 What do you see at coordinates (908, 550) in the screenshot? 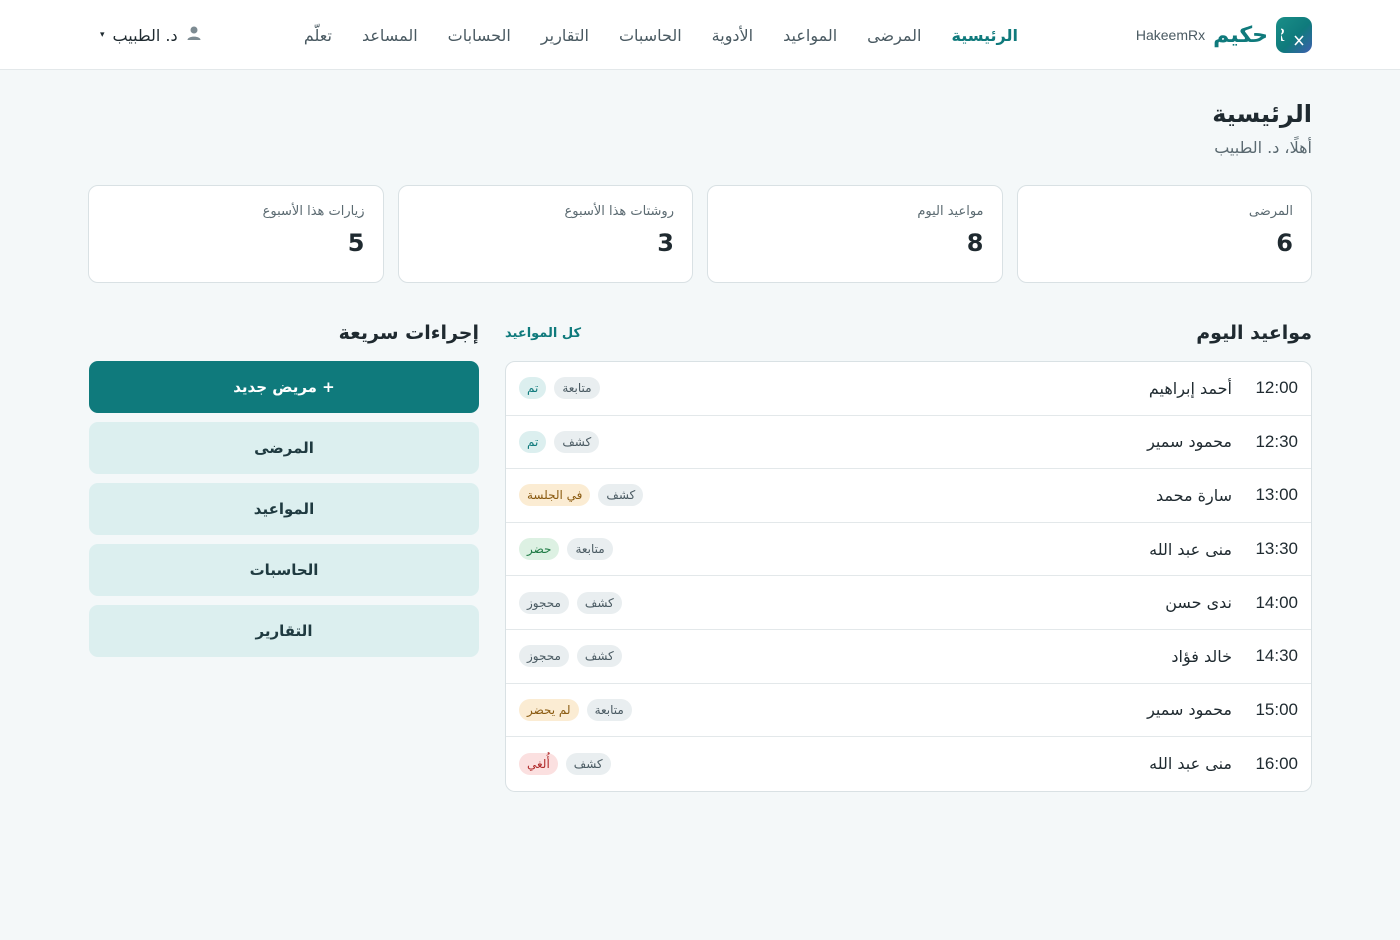
I see `appointment-row: 13:30 منى عبد الله متابعة حضر` at bounding box center [908, 550].